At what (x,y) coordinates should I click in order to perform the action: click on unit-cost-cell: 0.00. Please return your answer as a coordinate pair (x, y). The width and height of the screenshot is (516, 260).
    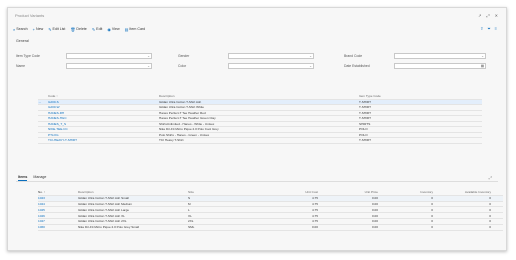
    Looking at the image, I should click on (314, 227).